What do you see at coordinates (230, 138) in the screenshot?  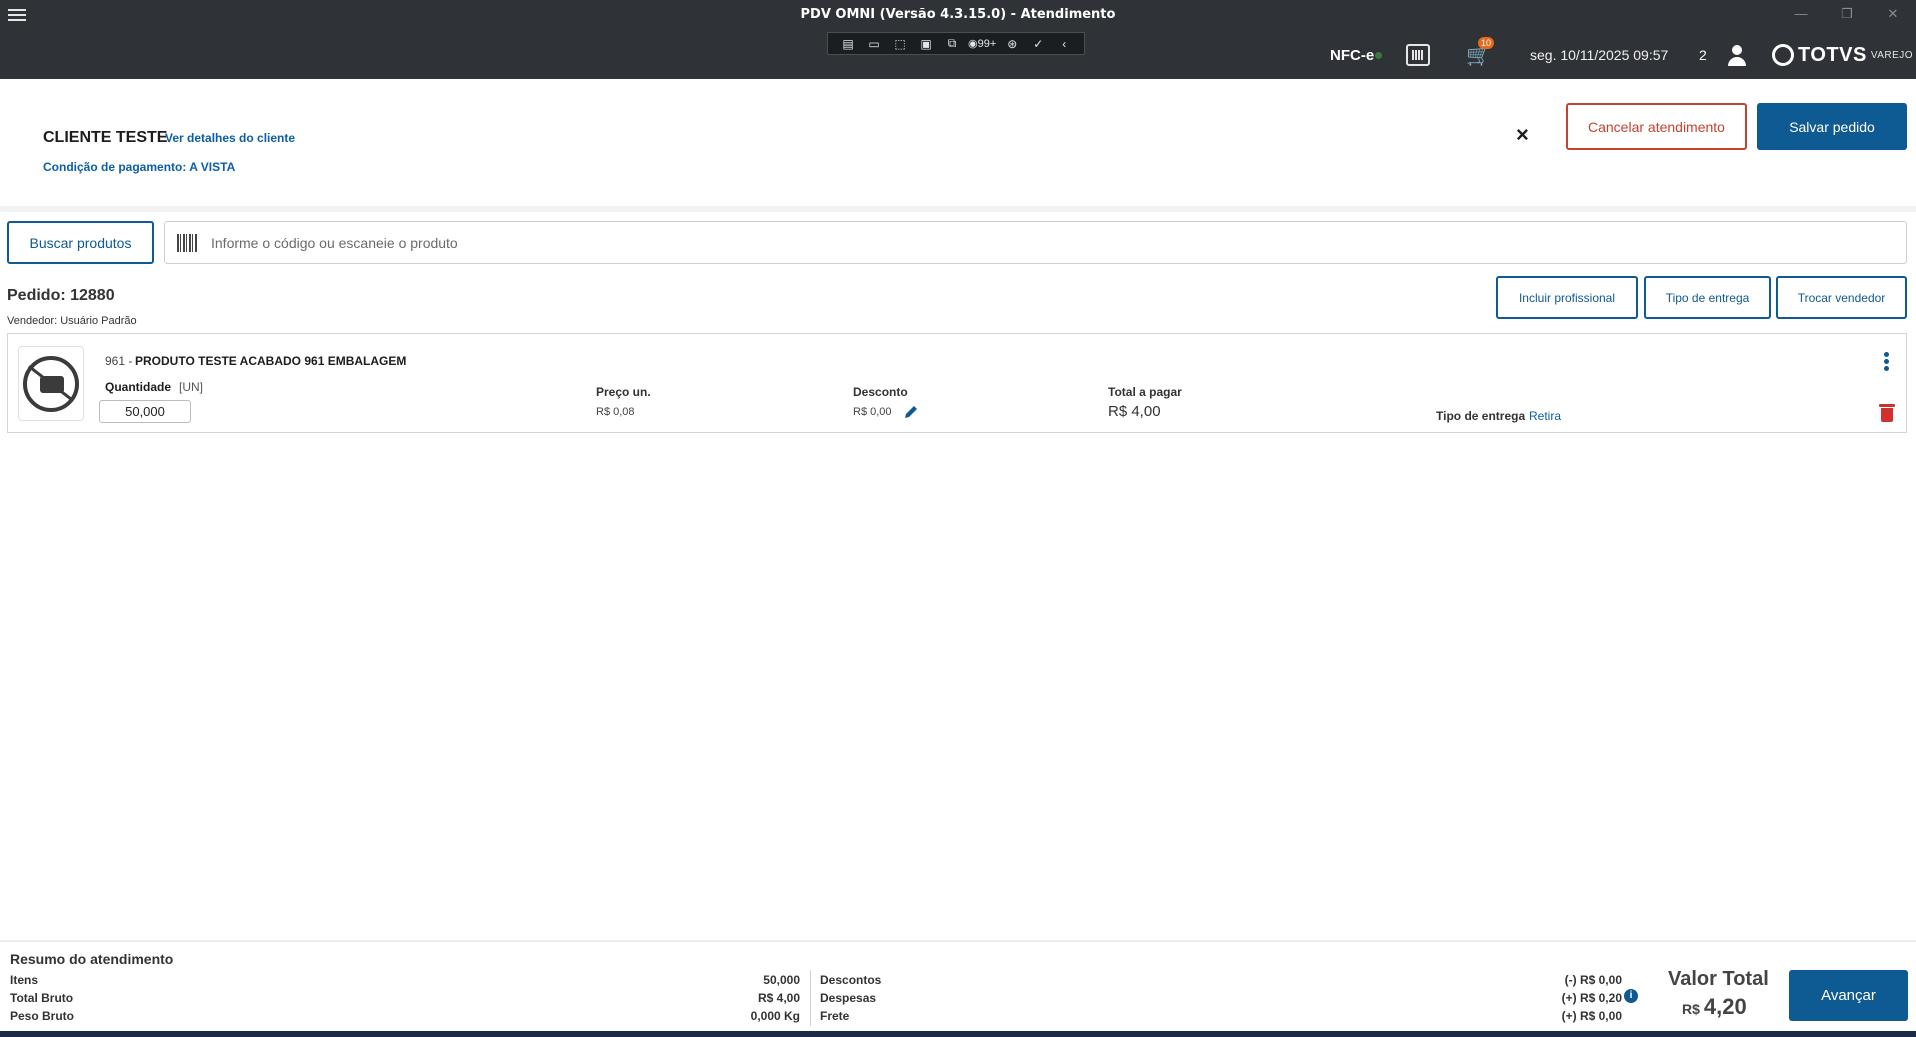 I see `client-details-link: Ver detalhes do cliente` at bounding box center [230, 138].